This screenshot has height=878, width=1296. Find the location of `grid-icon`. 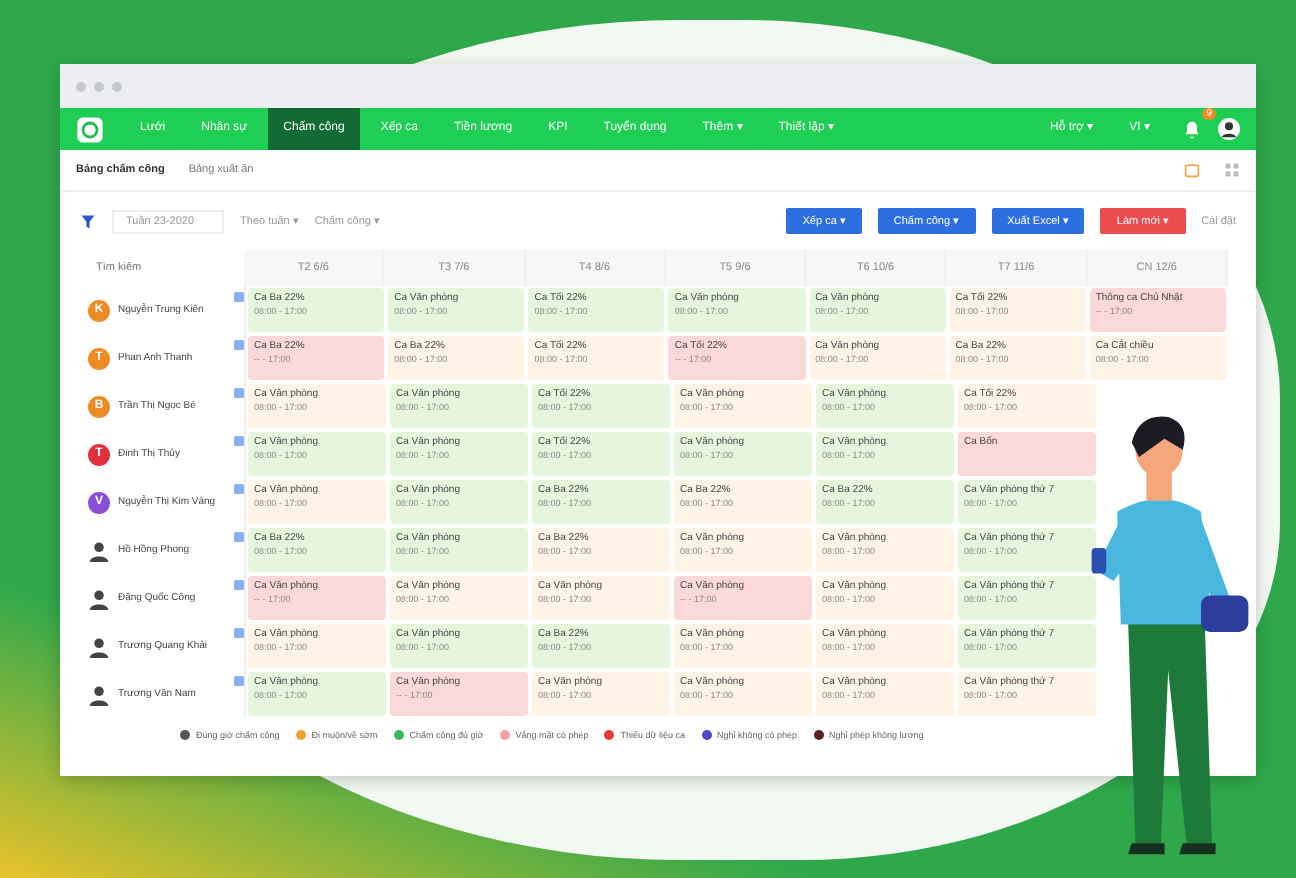

grid-icon is located at coordinates (1232, 170).